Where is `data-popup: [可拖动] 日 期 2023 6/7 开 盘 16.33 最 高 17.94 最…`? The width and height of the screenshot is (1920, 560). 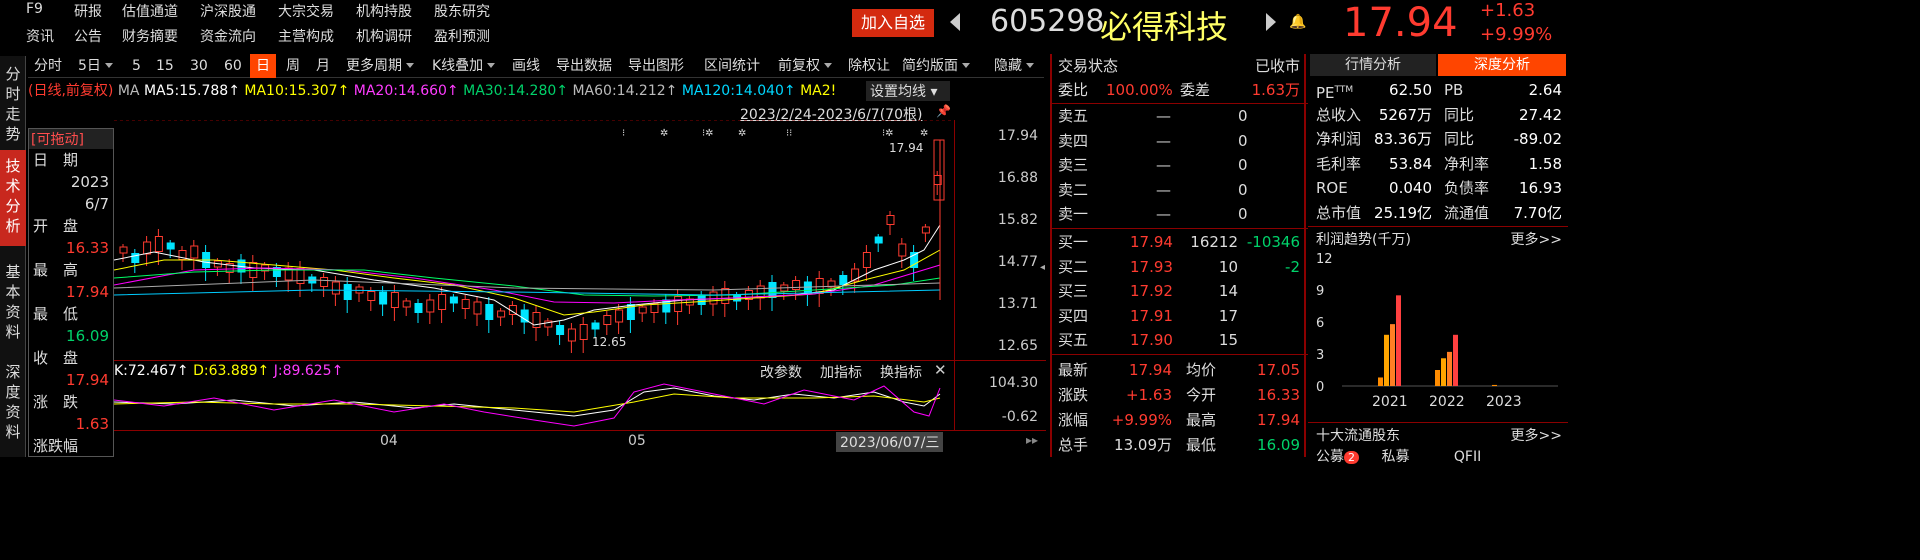 data-popup: [可拖动] 日 期 2023 6/7 开 盘 16.33 最 高 17.94 最… is located at coordinates (71, 292).